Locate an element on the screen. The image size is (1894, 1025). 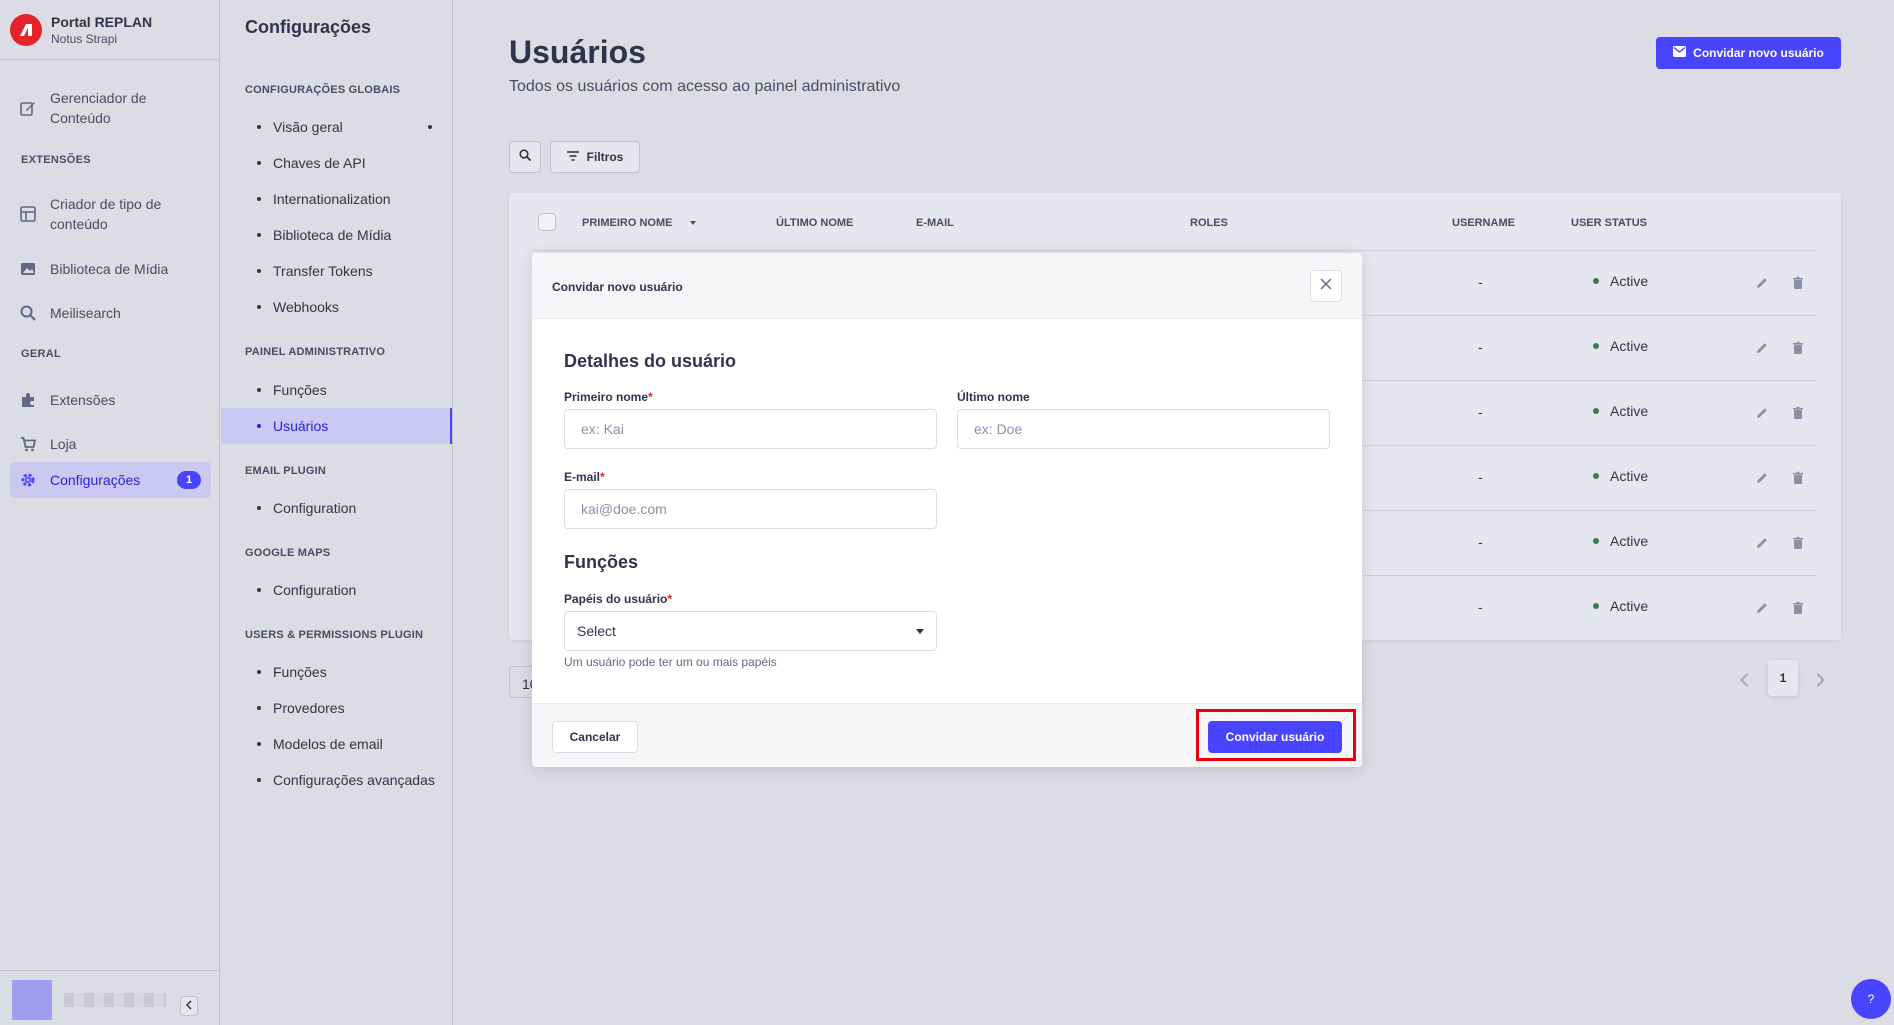
invite-new-user-button: Convidar novo usuário is located at coordinates (1748, 53).